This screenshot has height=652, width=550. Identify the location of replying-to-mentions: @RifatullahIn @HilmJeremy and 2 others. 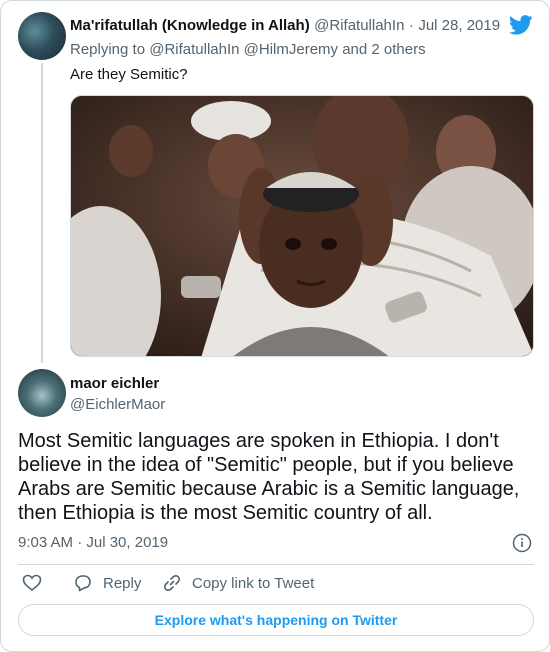
(287, 49).